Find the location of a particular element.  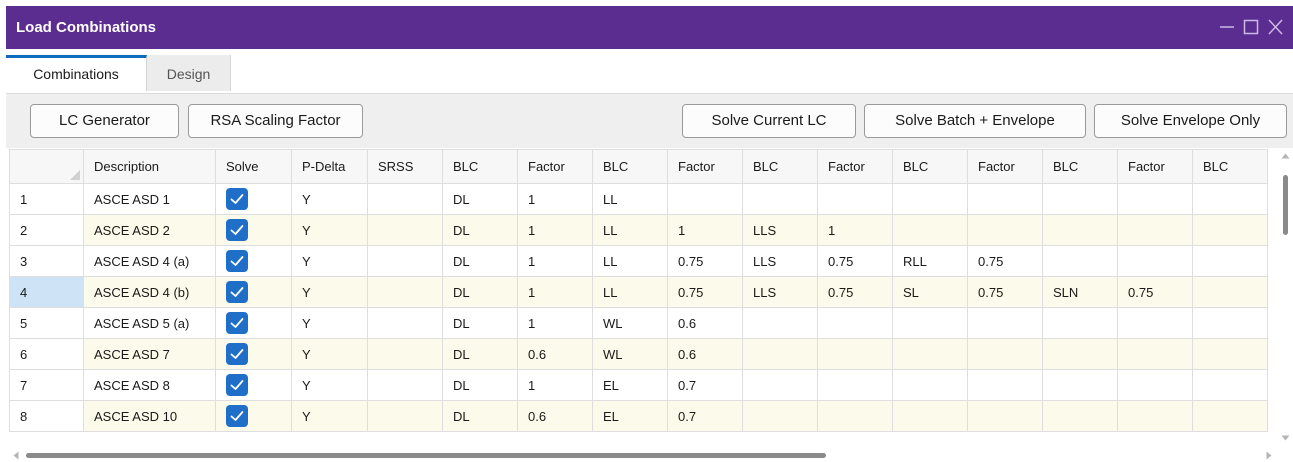

table-row: 1 ASCE ASD 1 Y DL 1 LL is located at coordinates (638, 199).